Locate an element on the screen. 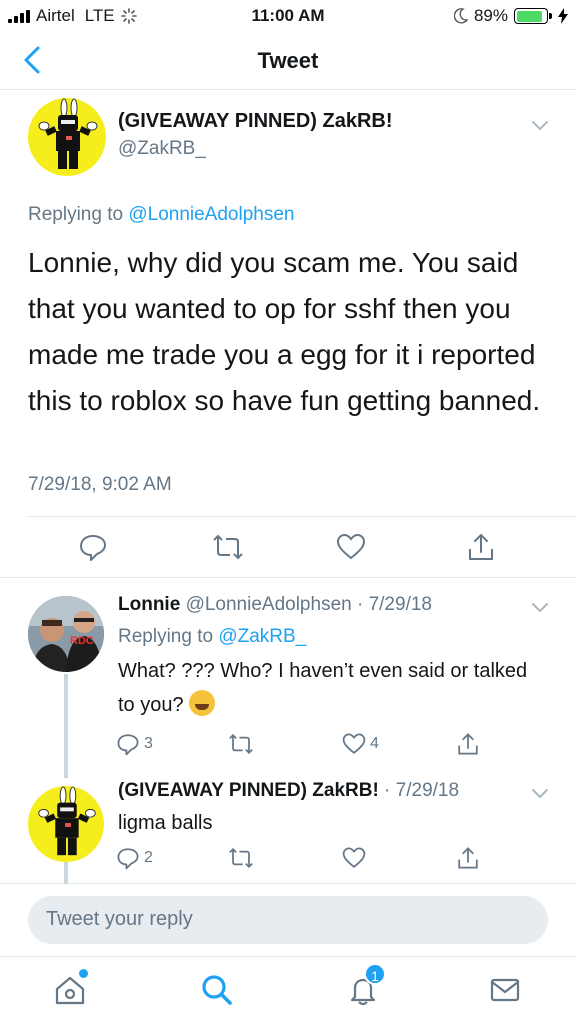 The height and width of the screenshot is (1024, 576). like-button: 4 is located at coordinates (360, 744).